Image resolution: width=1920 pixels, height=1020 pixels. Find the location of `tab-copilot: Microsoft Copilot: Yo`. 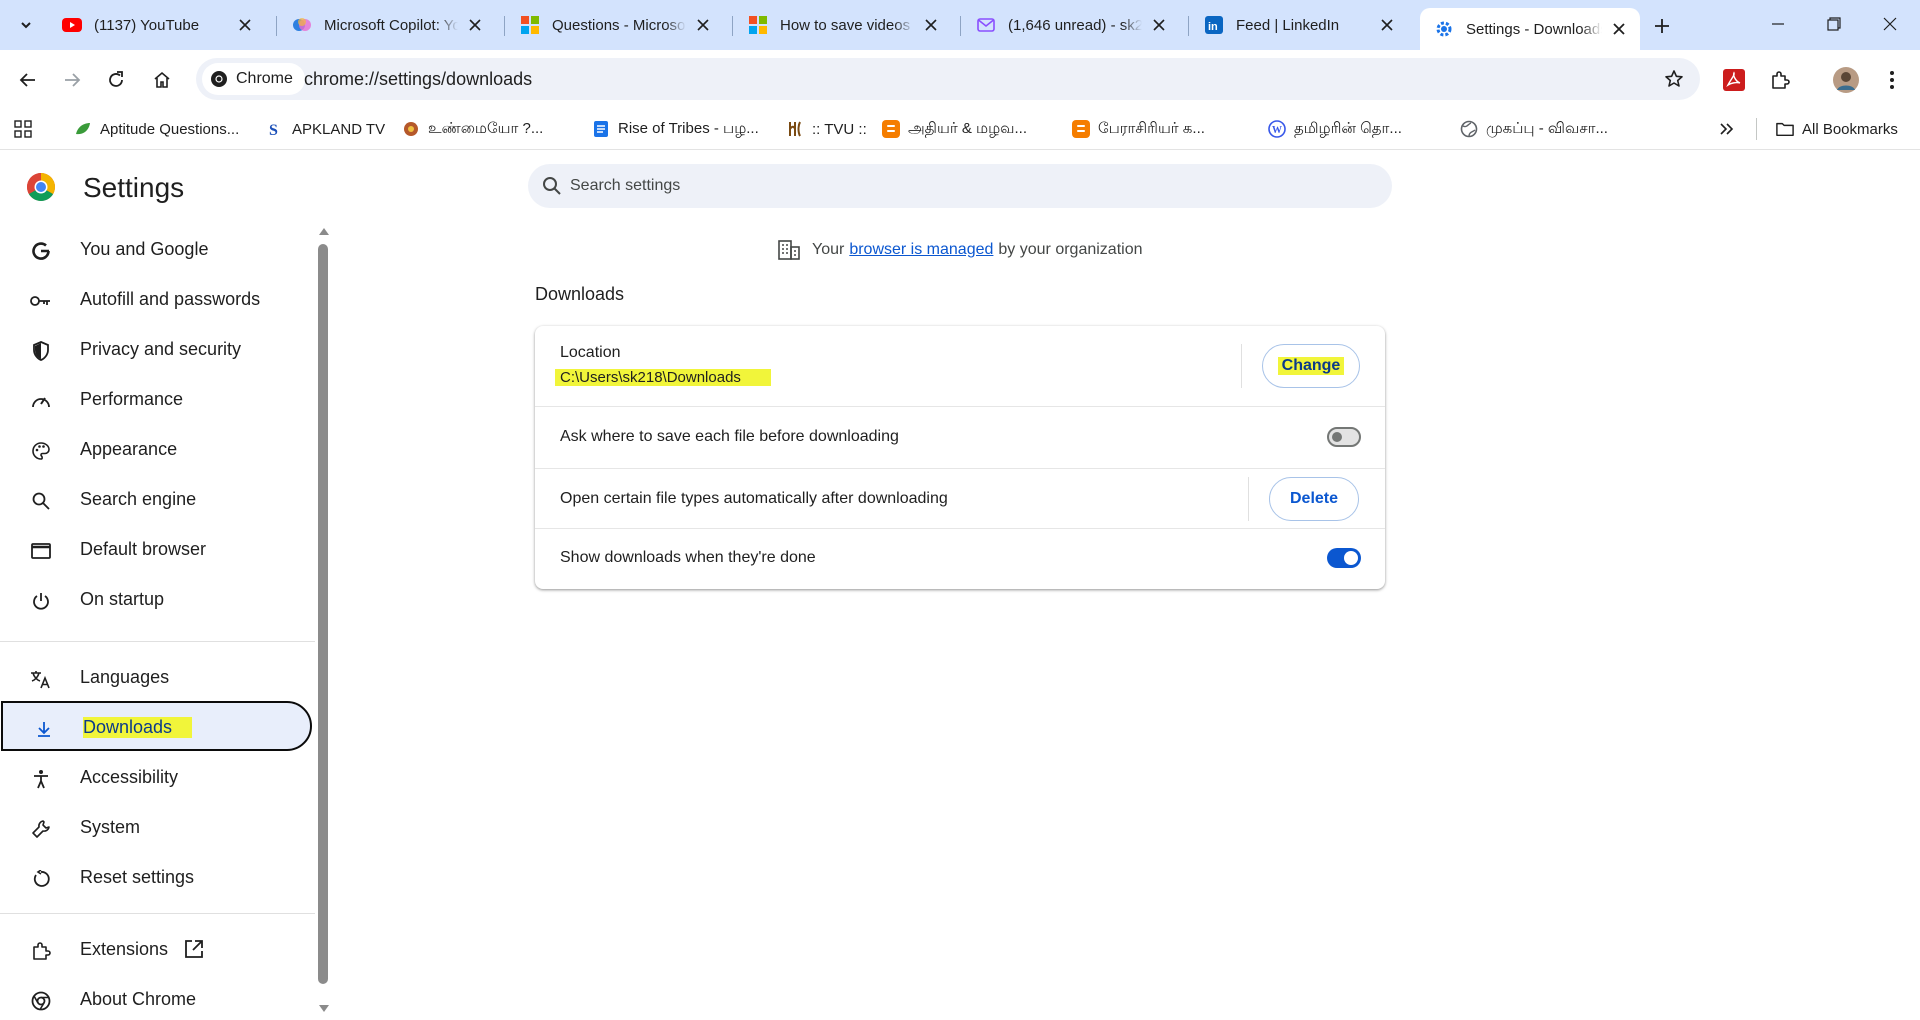

tab-copilot: Microsoft Copilot: Yo is located at coordinates (387, 25).